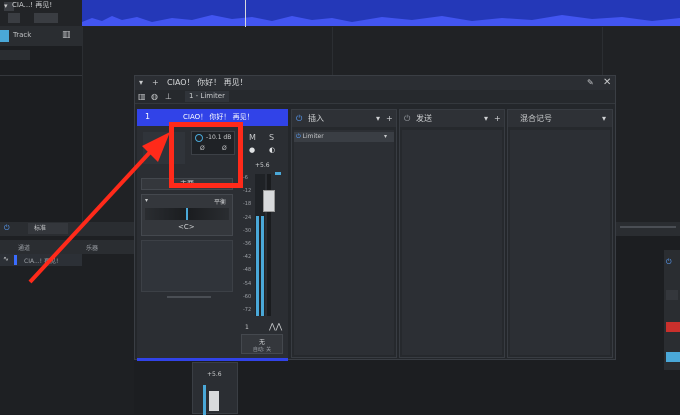 Image resolution: width=680 pixels, height=415 pixels. I want to click on sends-header: ⏻ 发送 ▾ +, so click(452, 118).